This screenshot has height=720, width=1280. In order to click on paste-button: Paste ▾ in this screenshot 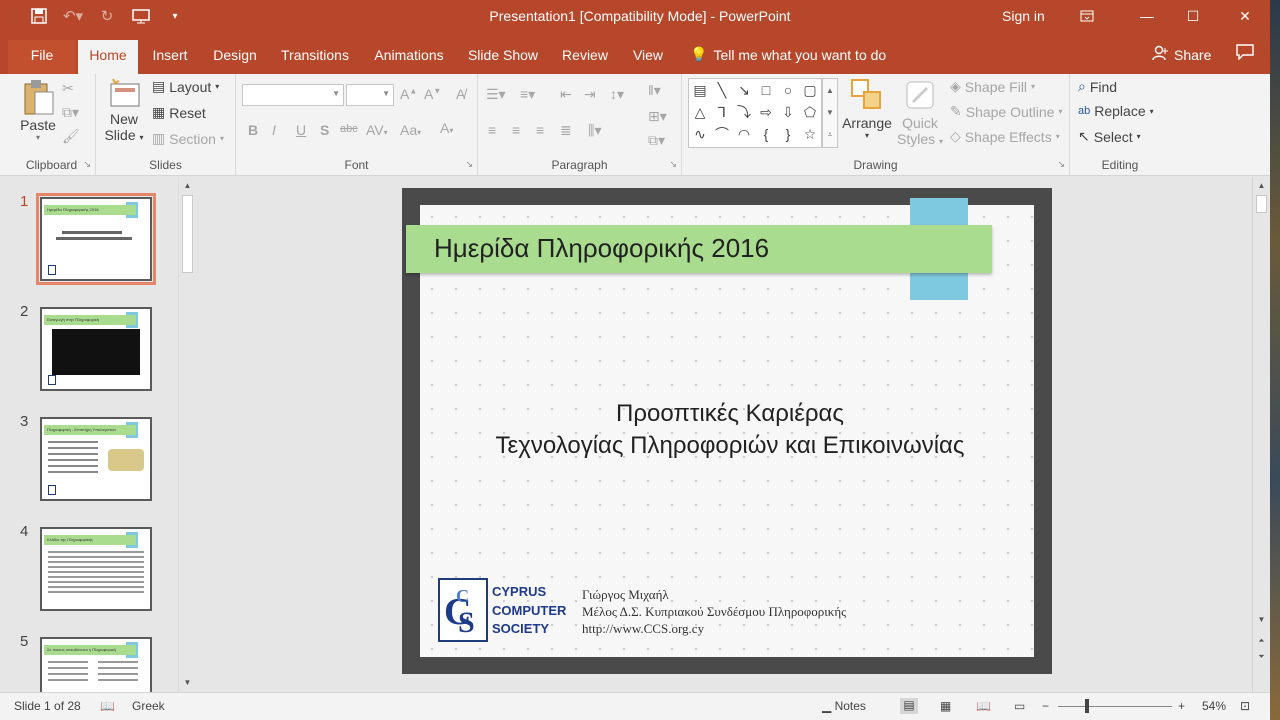, I will do `click(38, 110)`.